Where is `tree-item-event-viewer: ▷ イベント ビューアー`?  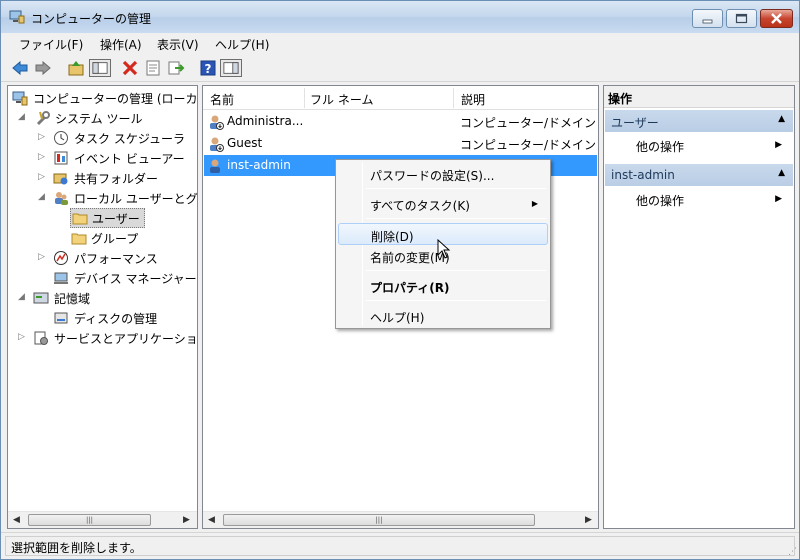
tree-item-event-viewer: ▷ イベント ビューアー is located at coordinates (116, 158).